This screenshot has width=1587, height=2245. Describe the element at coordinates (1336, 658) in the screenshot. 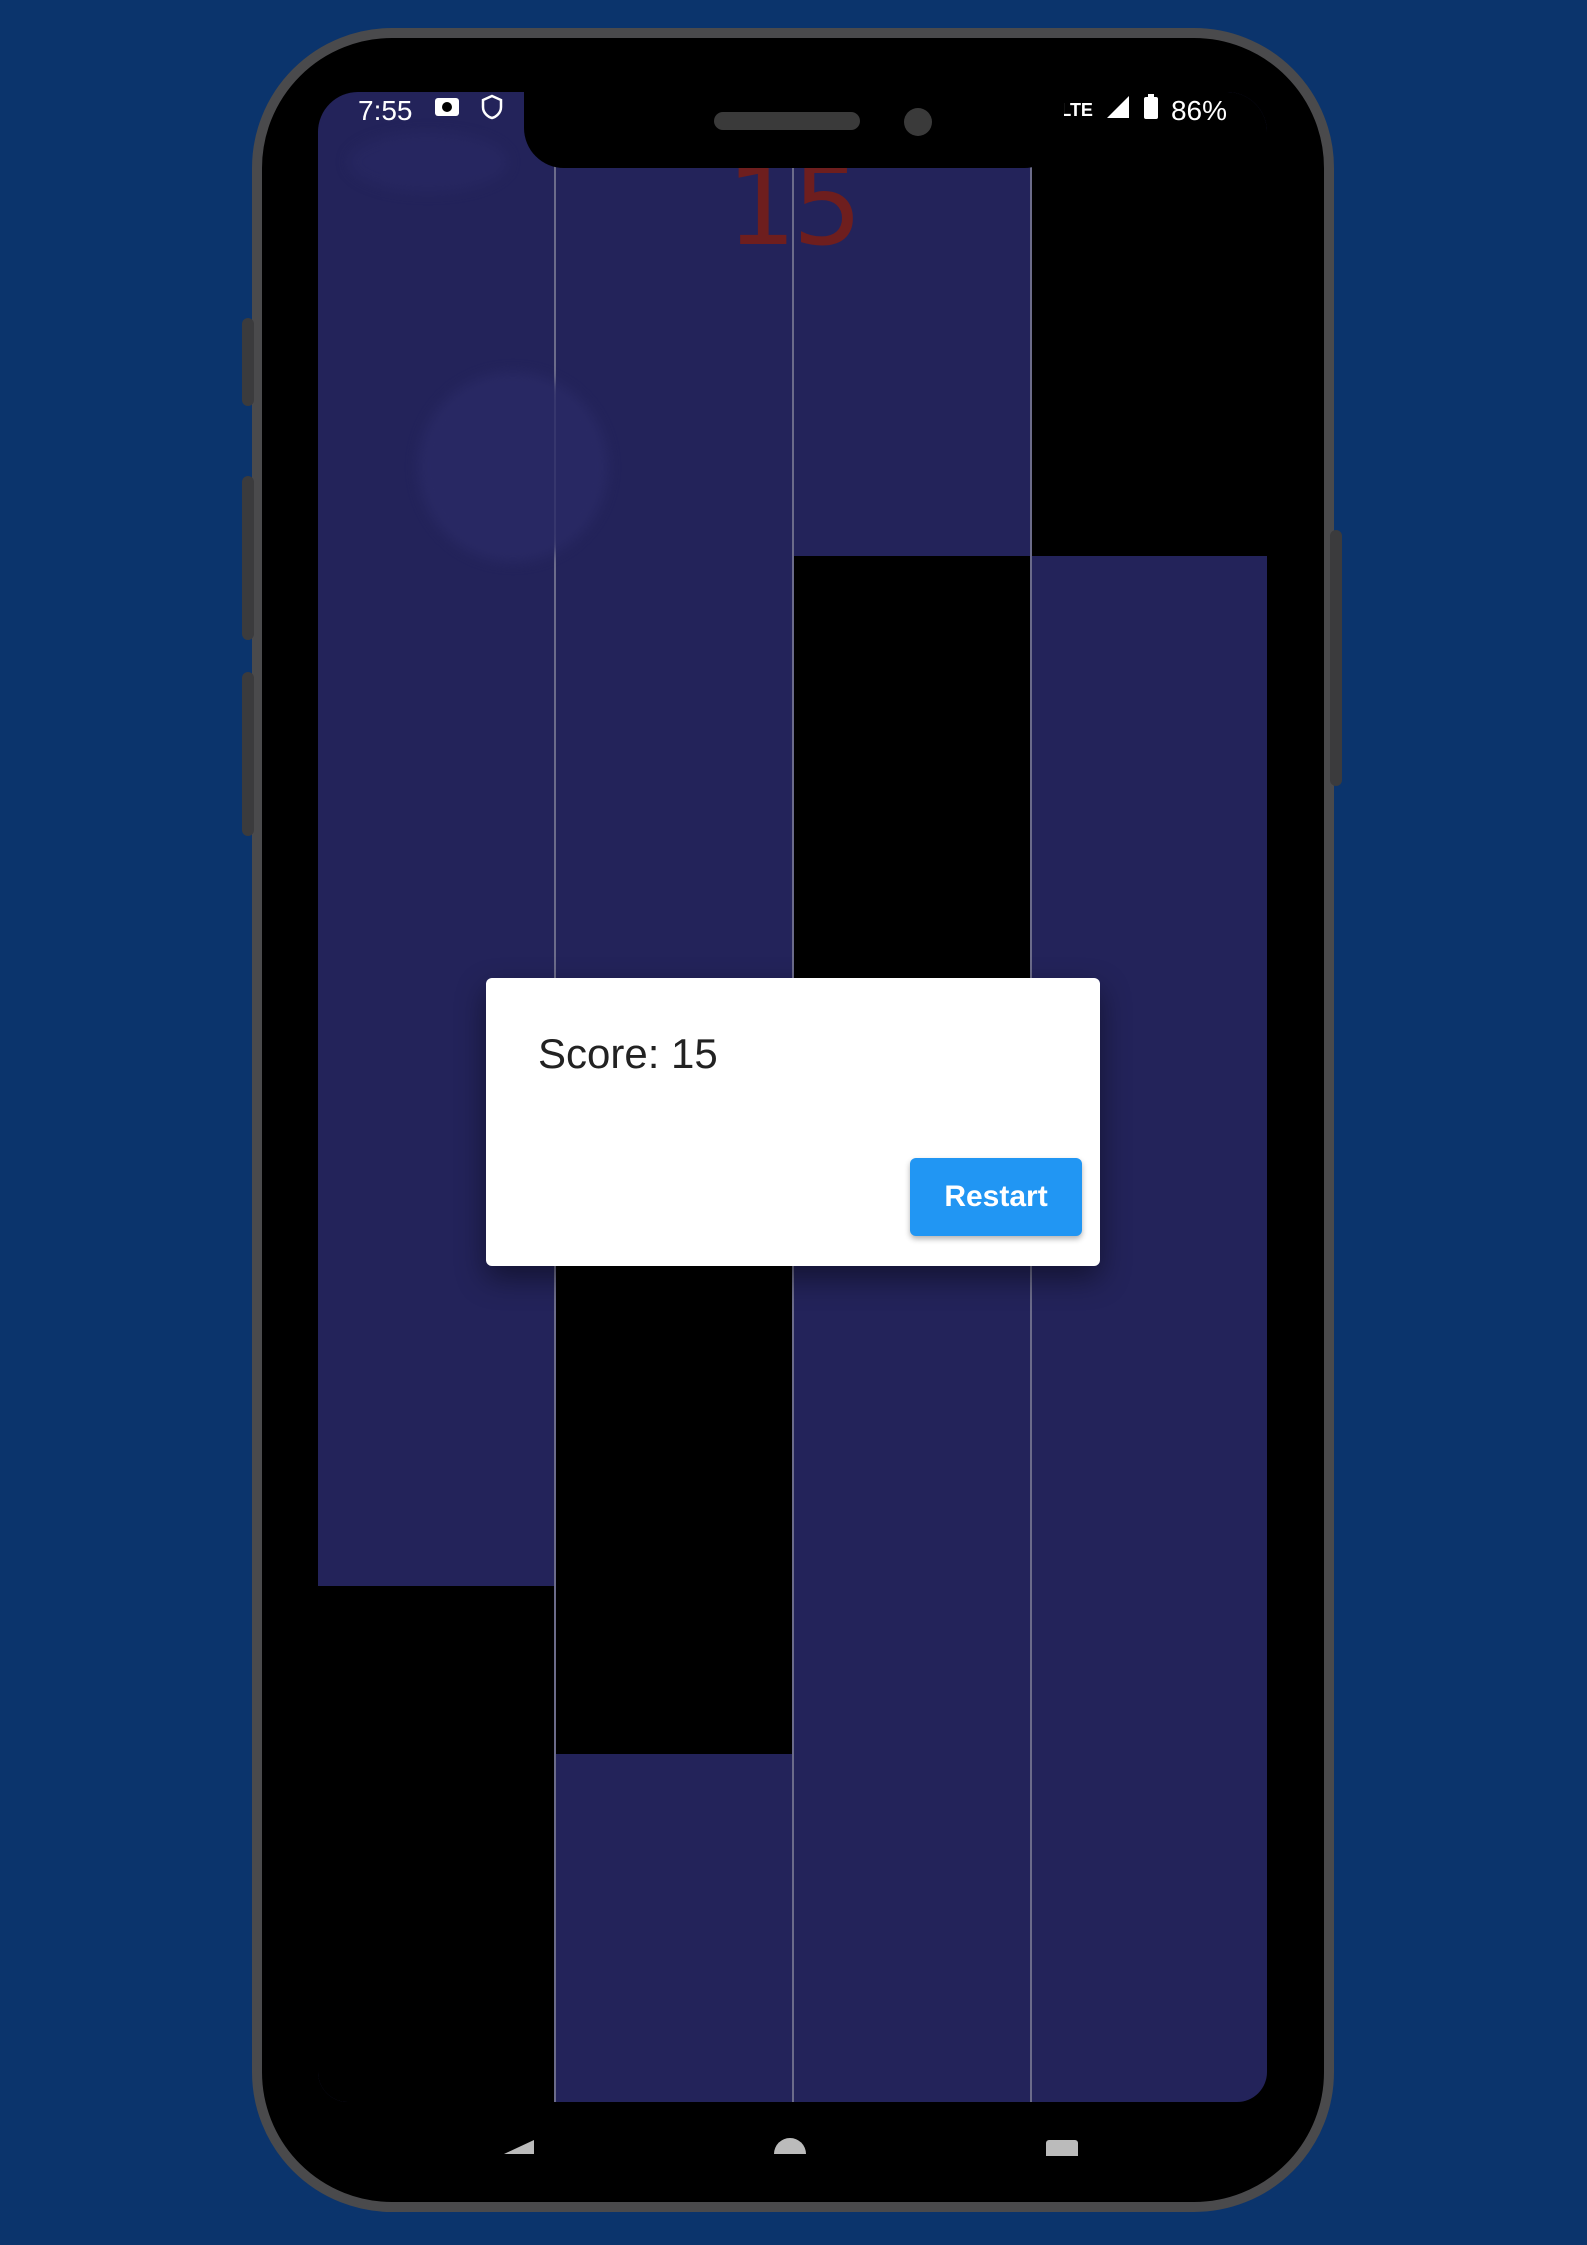

I see `side-button-right` at that location.